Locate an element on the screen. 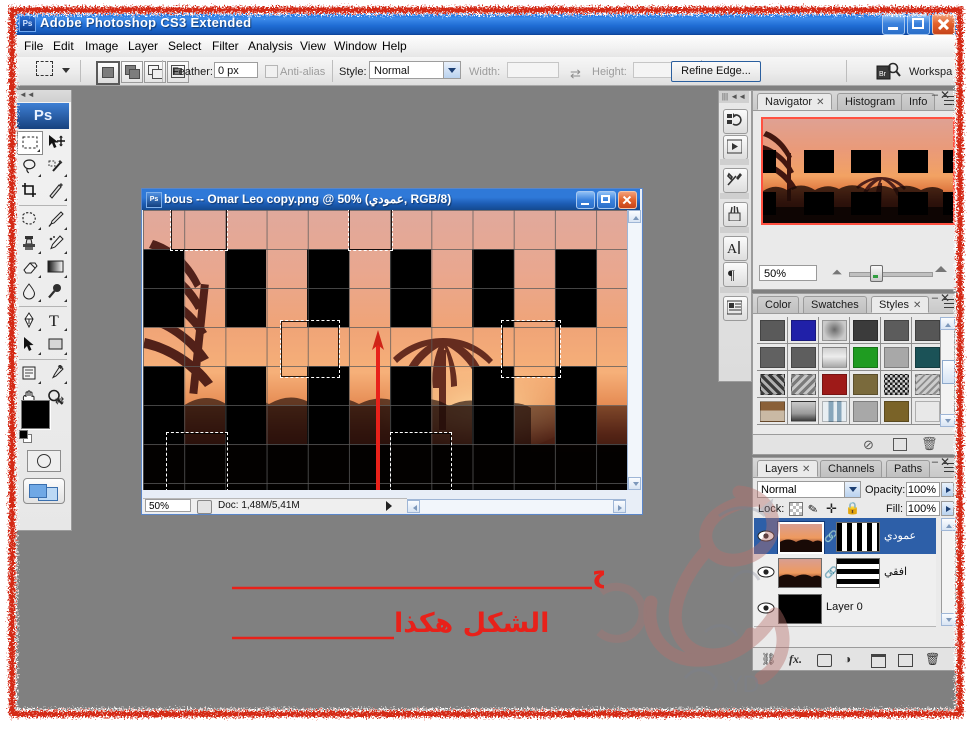 The image size is (971, 739). layer-name: افقي is located at coordinates (895, 571).